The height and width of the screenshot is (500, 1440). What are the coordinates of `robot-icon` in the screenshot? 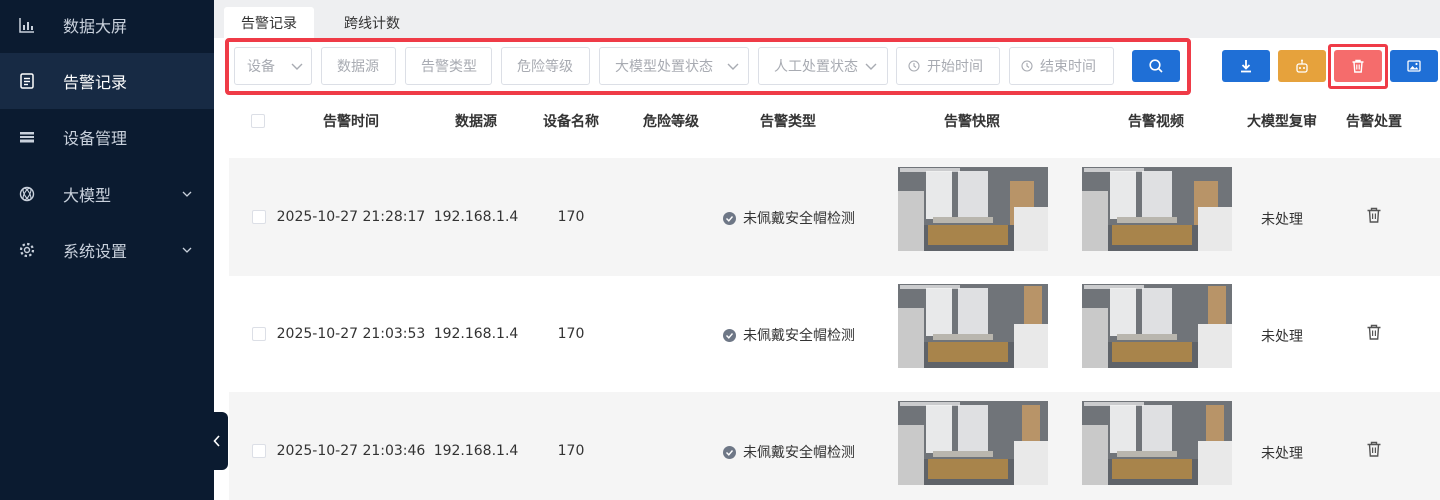 It's located at (1302, 66).